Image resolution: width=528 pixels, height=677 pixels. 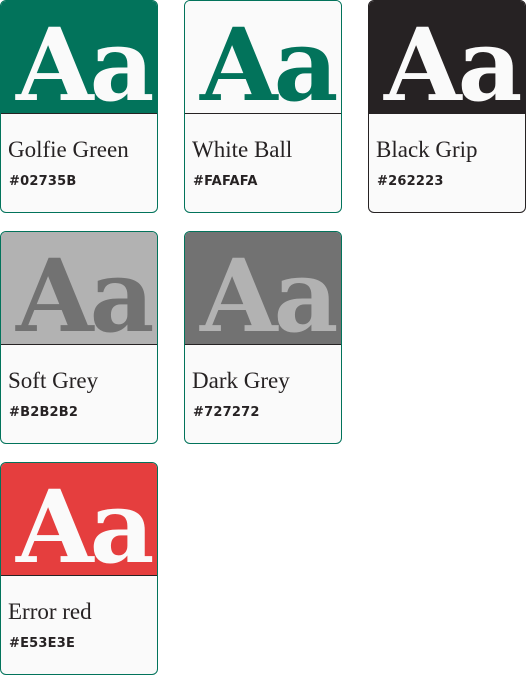 I want to click on color-hex: #B2B2B2, so click(x=44, y=412).